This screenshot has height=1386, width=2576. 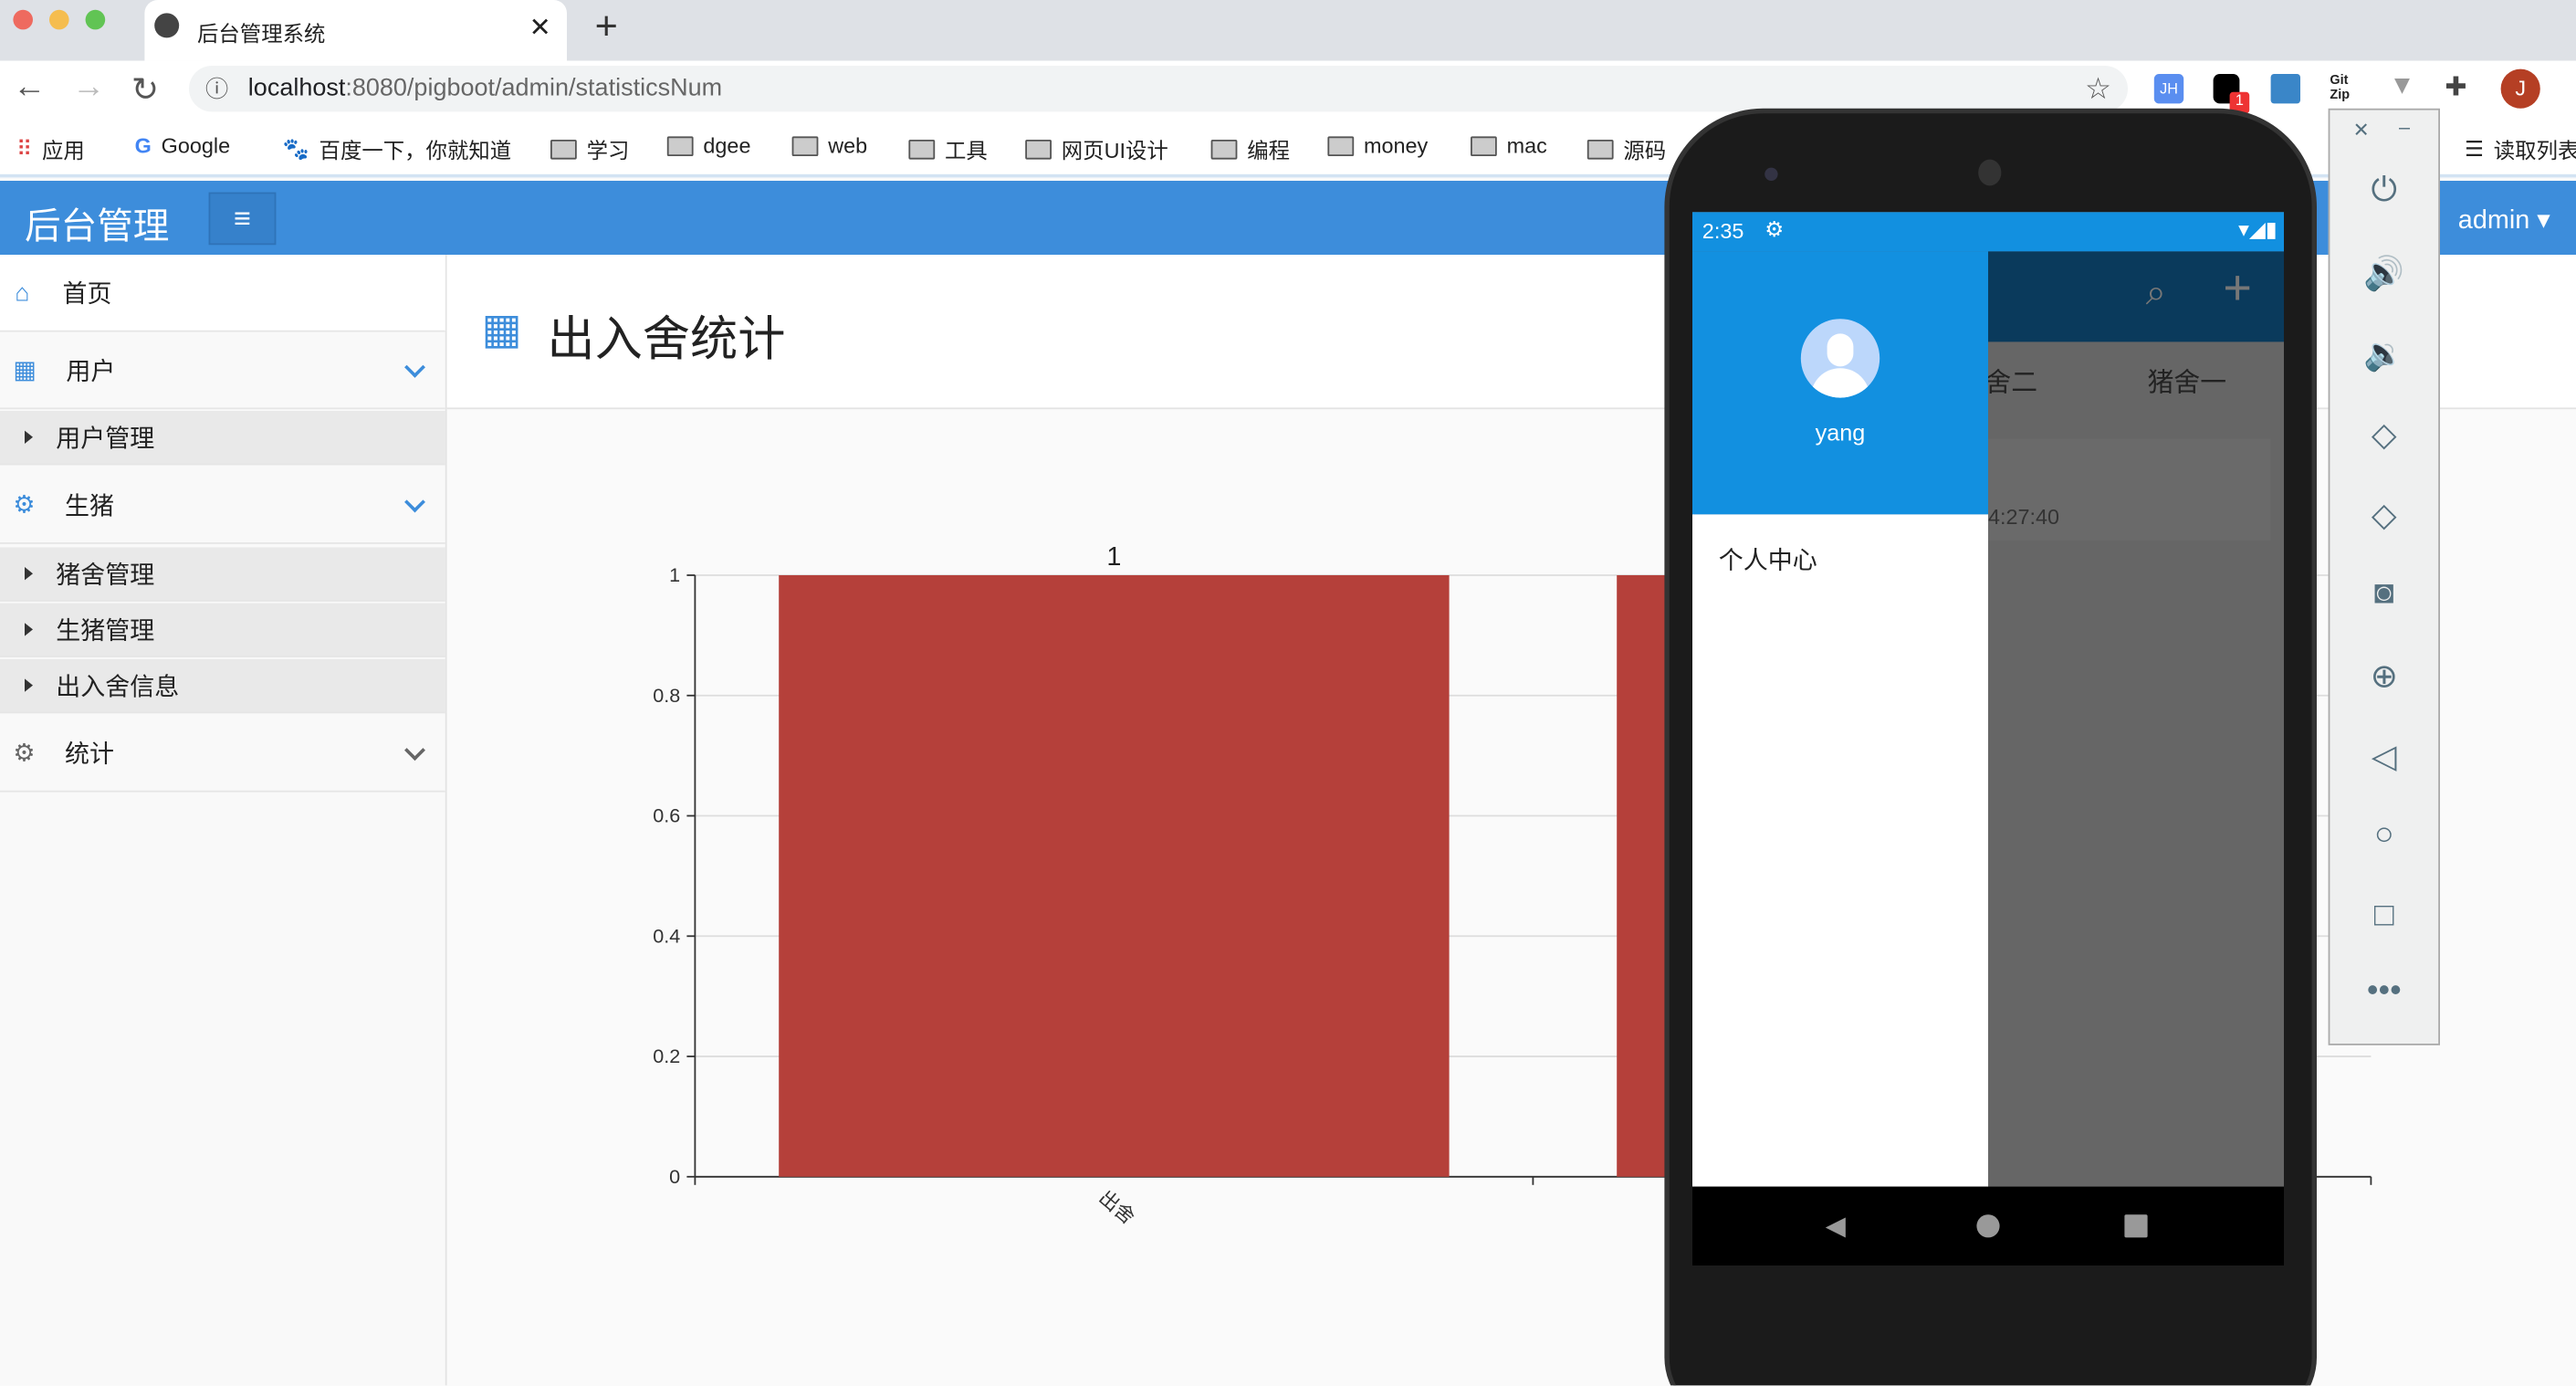 I want to click on avatar, so click(x=1840, y=358).